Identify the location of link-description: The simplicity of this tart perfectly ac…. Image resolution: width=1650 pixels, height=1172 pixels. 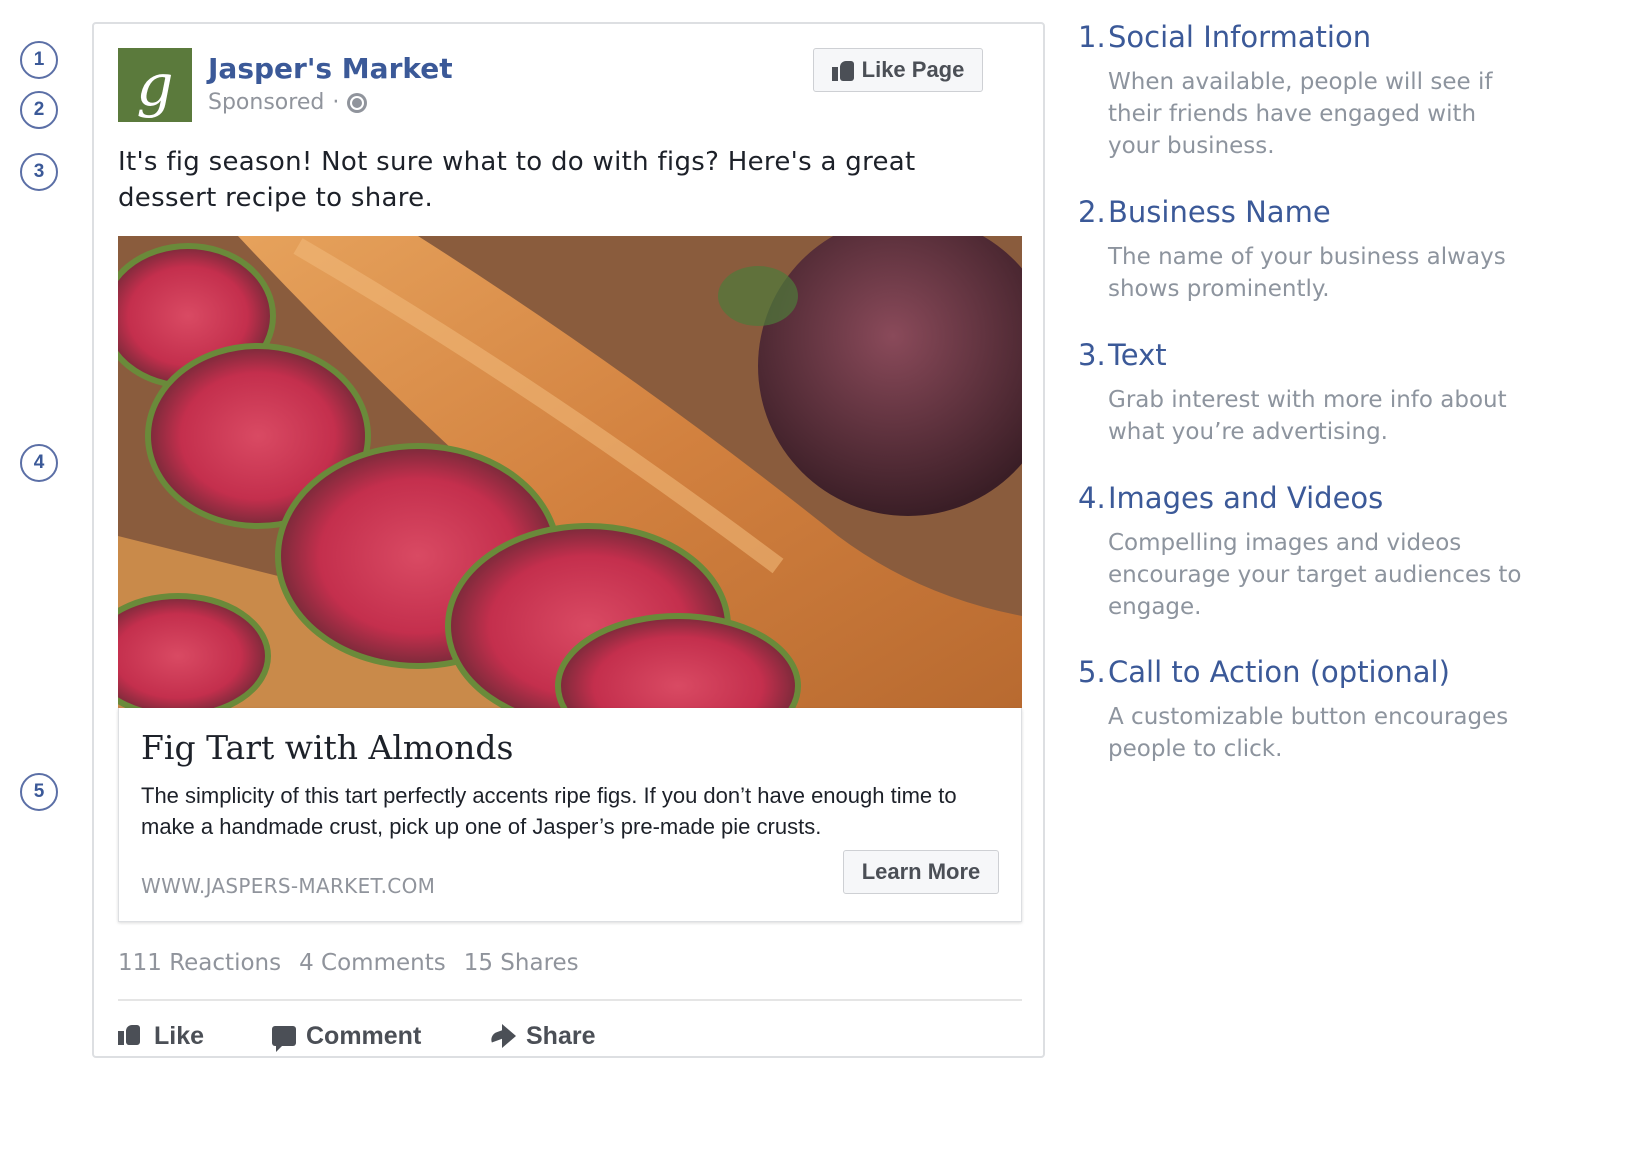
(549, 811).